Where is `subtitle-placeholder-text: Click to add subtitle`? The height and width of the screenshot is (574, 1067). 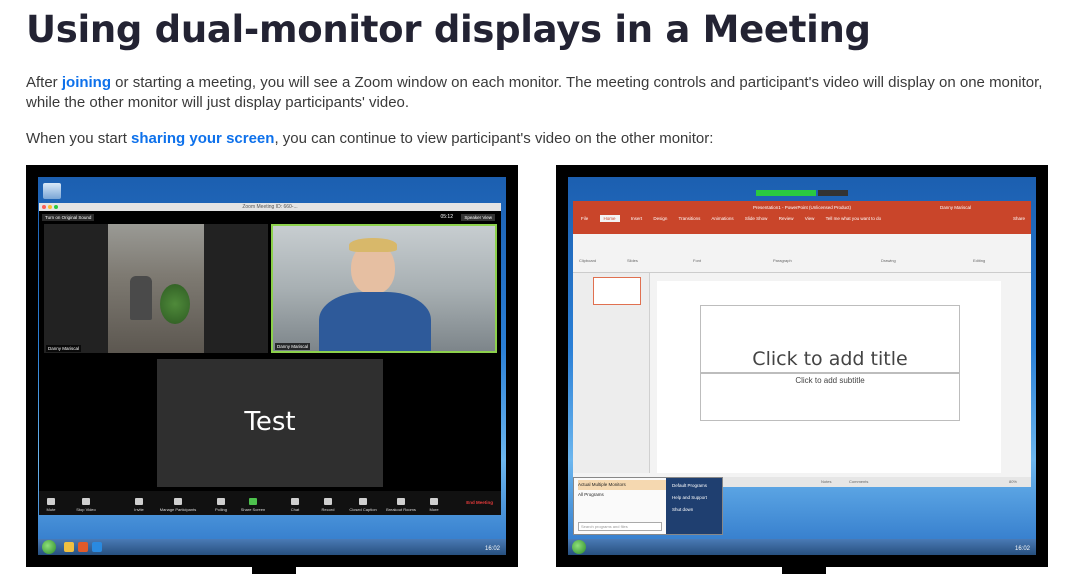
subtitle-placeholder-text: Click to add subtitle is located at coordinates (830, 380).